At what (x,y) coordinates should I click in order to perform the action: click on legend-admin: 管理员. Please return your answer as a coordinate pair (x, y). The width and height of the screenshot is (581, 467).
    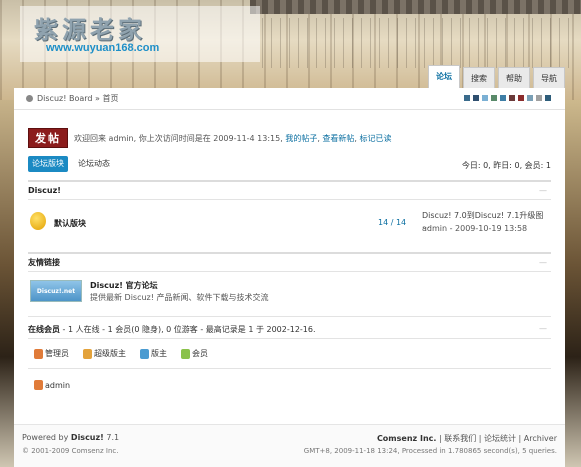
    Looking at the image, I should click on (51, 353).